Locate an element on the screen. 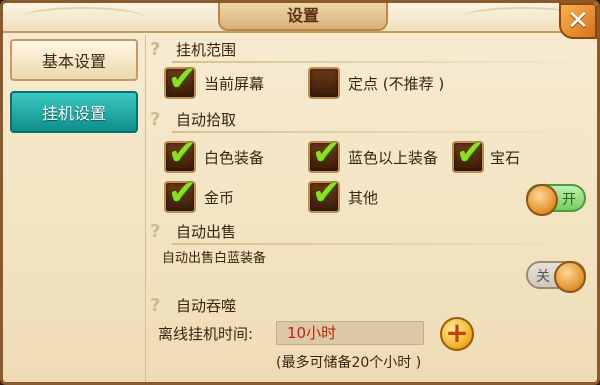  section-header-devour: ? 自动吞噬 is located at coordinates (368, 305).